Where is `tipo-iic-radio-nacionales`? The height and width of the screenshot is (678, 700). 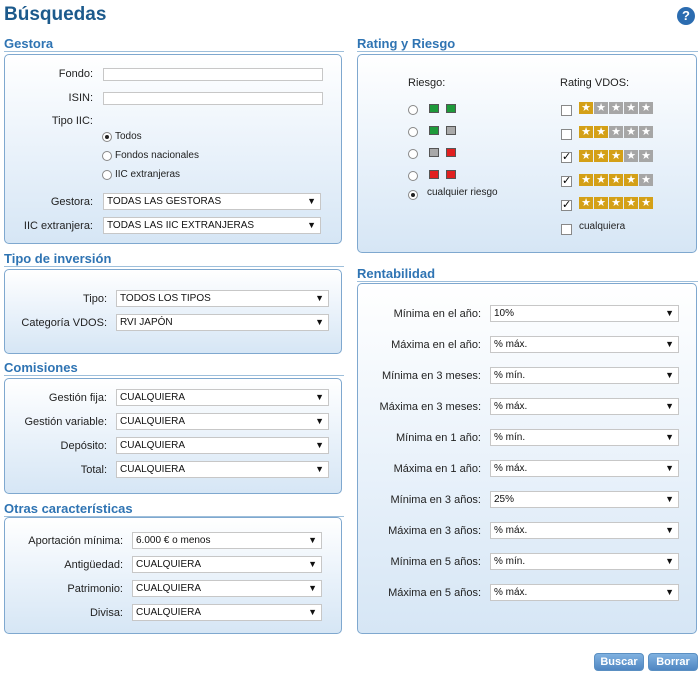
tipo-iic-radio-nacionales is located at coordinates (107, 156).